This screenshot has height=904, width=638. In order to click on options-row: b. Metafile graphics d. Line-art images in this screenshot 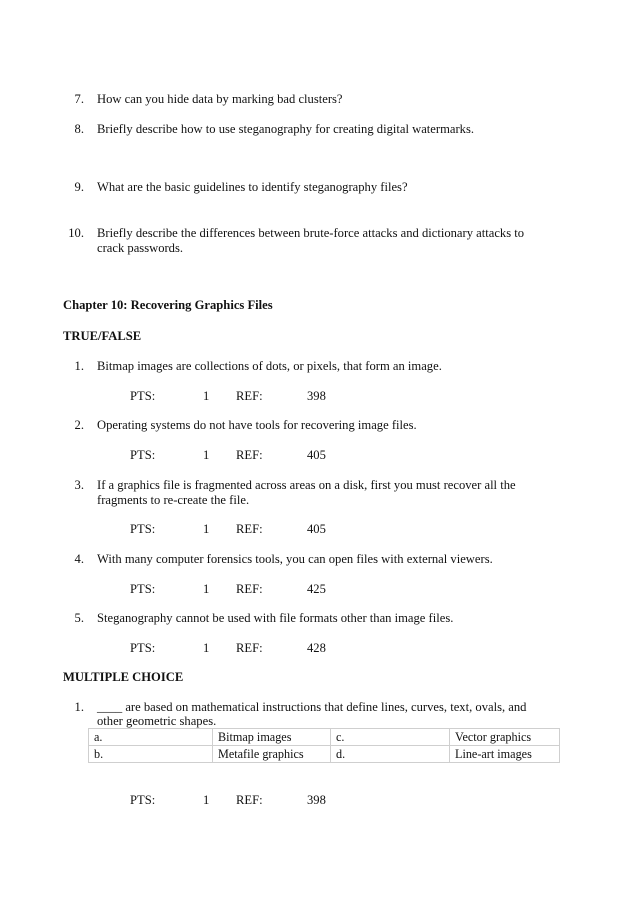, I will do `click(324, 754)`.